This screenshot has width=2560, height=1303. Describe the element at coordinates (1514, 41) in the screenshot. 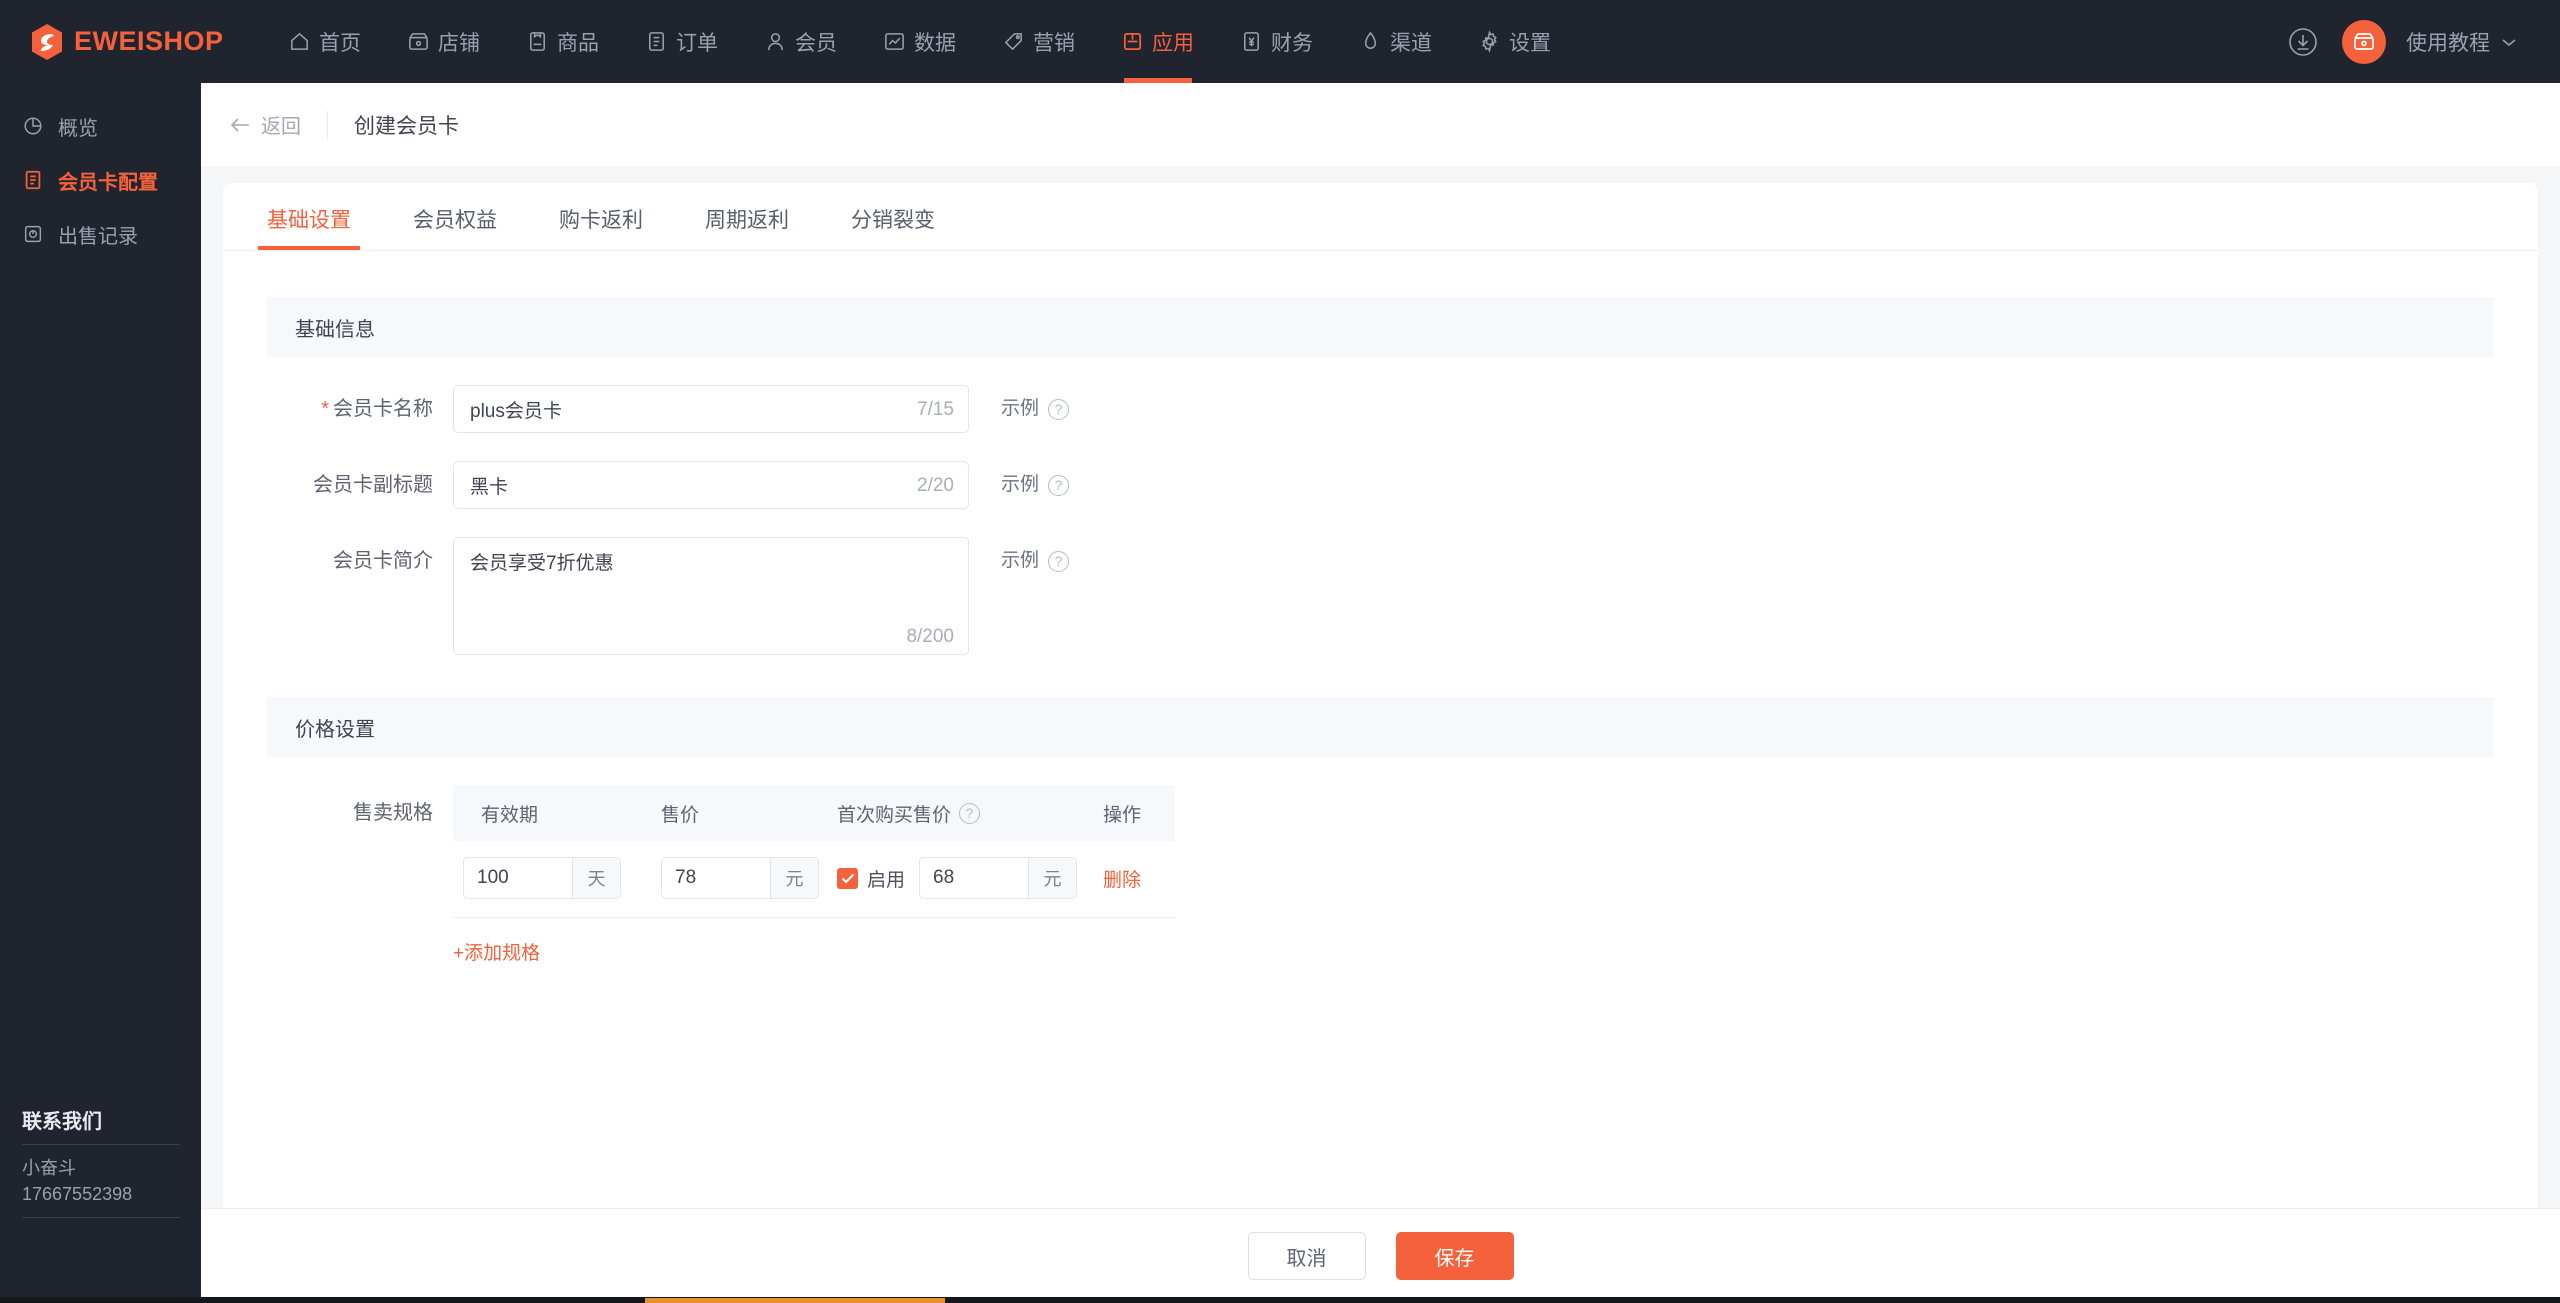

I see `nav-item-settings: 设置` at that location.